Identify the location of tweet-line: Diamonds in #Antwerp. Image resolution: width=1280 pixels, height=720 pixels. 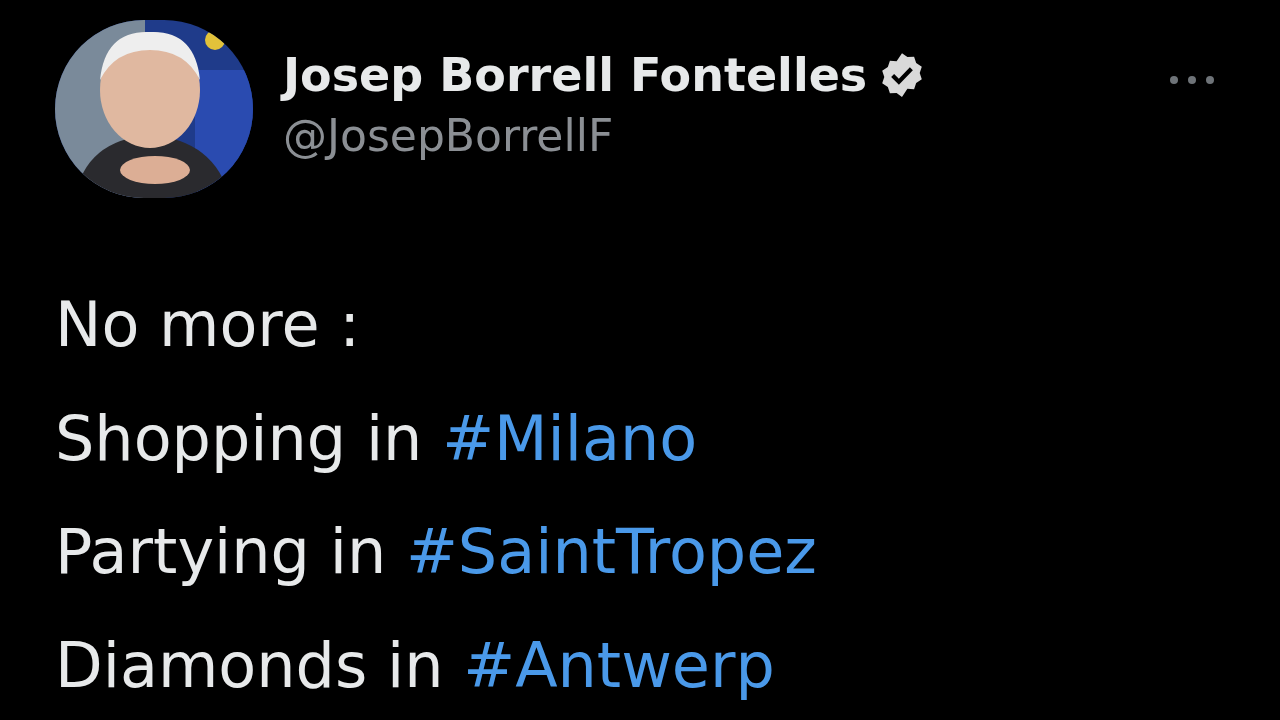
(415, 665).